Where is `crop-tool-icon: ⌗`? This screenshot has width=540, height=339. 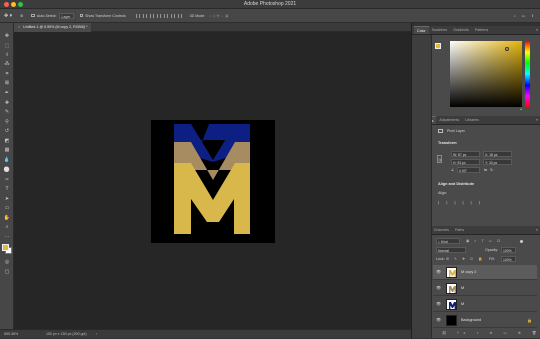
crop-tool-icon: ⌗ is located at coordinates (7, 74).